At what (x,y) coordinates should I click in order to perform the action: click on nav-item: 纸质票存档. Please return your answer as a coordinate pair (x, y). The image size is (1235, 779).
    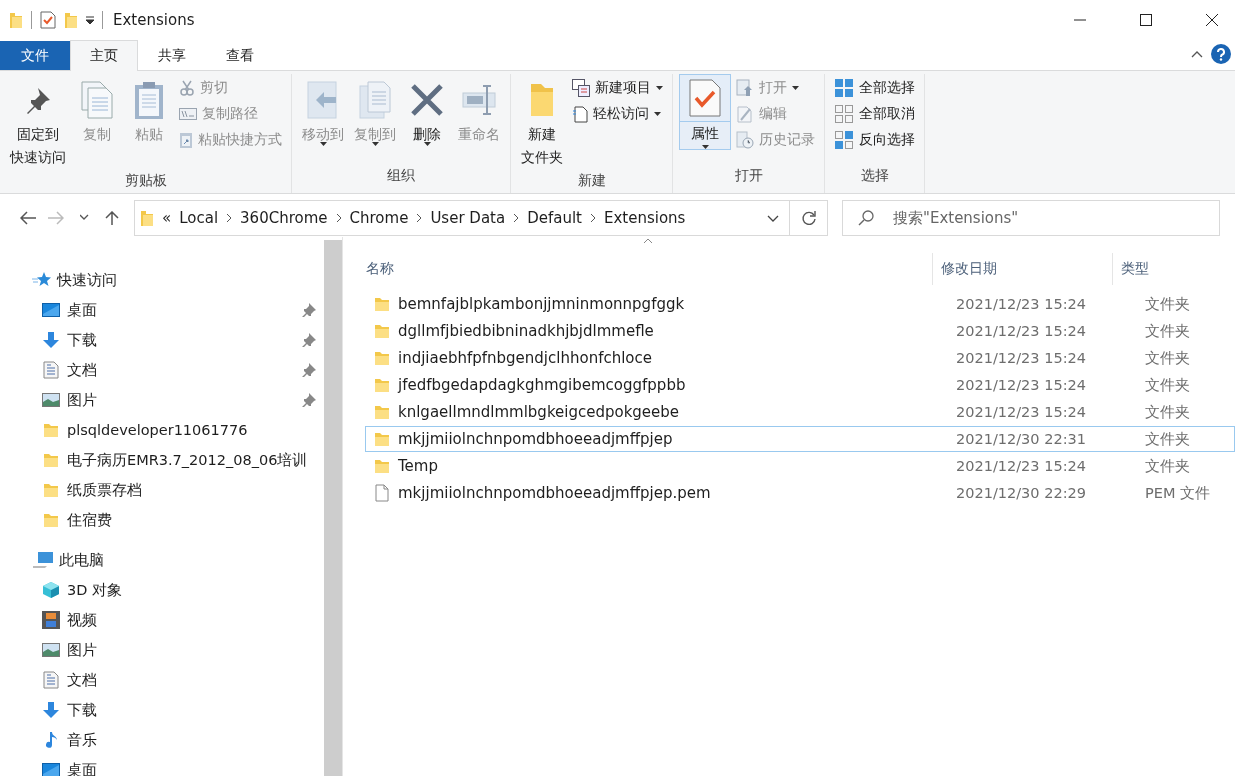
    Looking at the image, I should click on (162, 490).